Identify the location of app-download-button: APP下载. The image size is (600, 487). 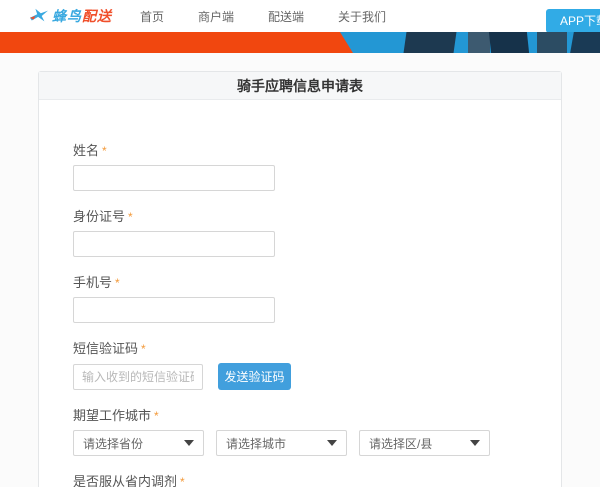
(573, 21).